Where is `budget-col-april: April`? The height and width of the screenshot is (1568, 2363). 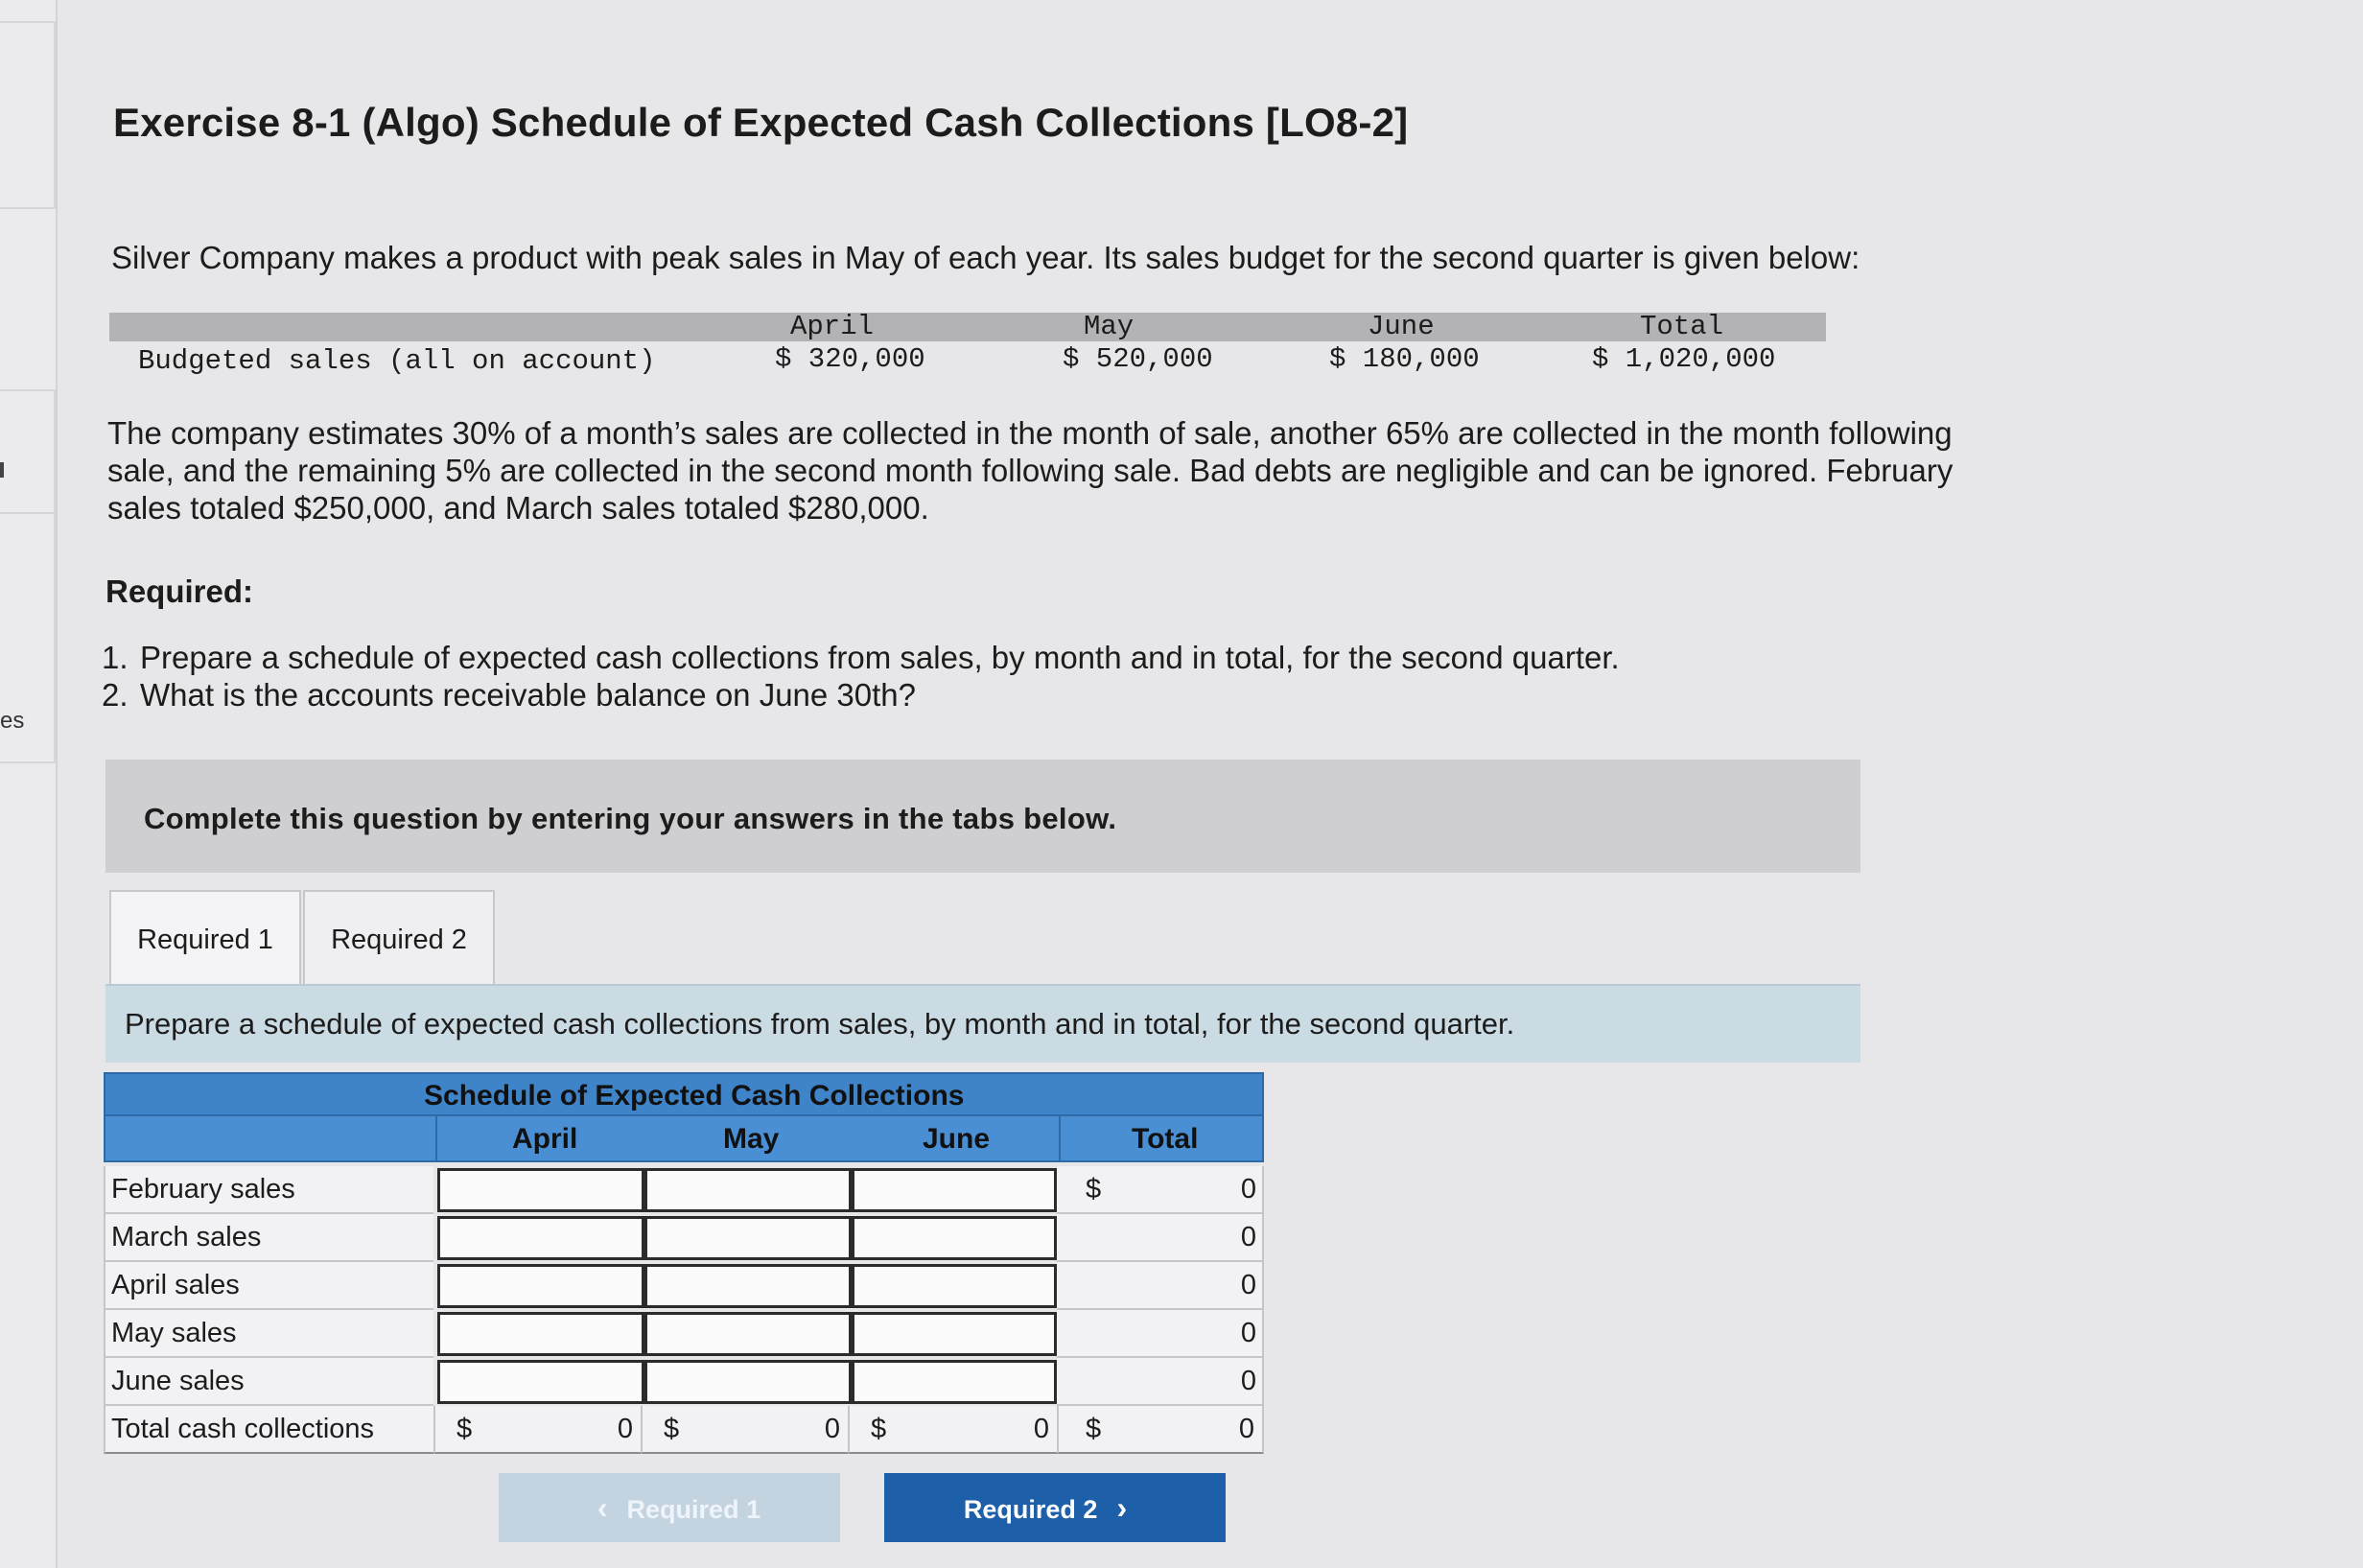 budget-col-april: April is located at coordinates (832, 327).